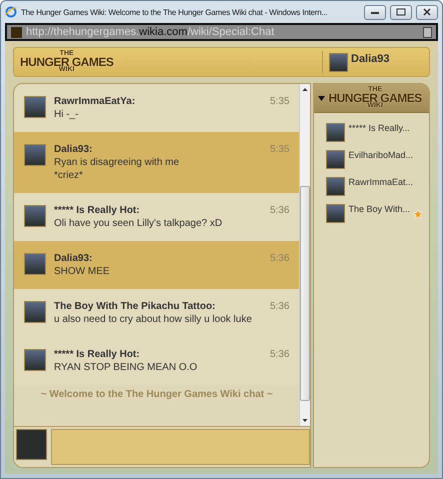 The height and width of the screenshot is (479, 443). What do you see at coordinates (180, 447) in the screenshot?
I see `message-input` at bounding box center [180, 447].